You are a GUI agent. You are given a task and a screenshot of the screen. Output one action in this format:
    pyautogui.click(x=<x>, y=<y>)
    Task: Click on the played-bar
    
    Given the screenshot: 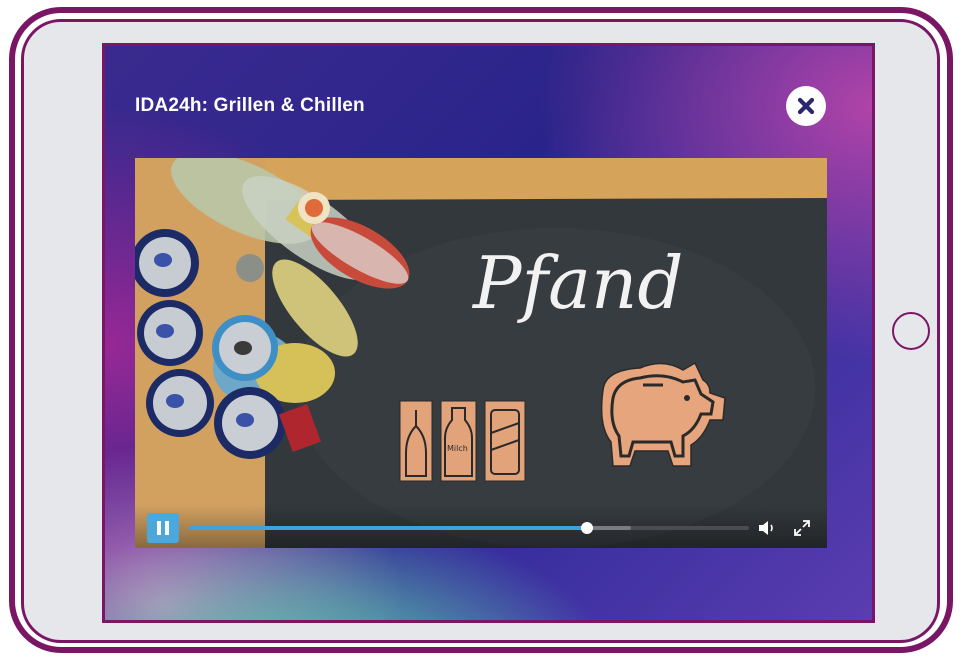 What is the action you would take?
    pyautogui.click(x=388, y=528)
    